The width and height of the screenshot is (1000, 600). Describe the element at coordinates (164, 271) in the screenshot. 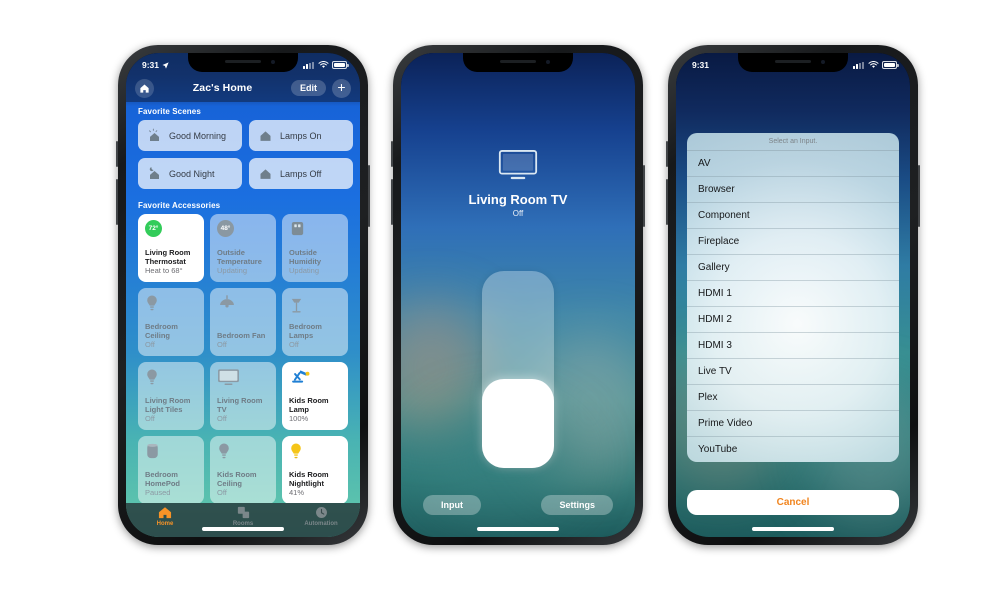

I see `accessory-status: Heat to 68°` at that location.